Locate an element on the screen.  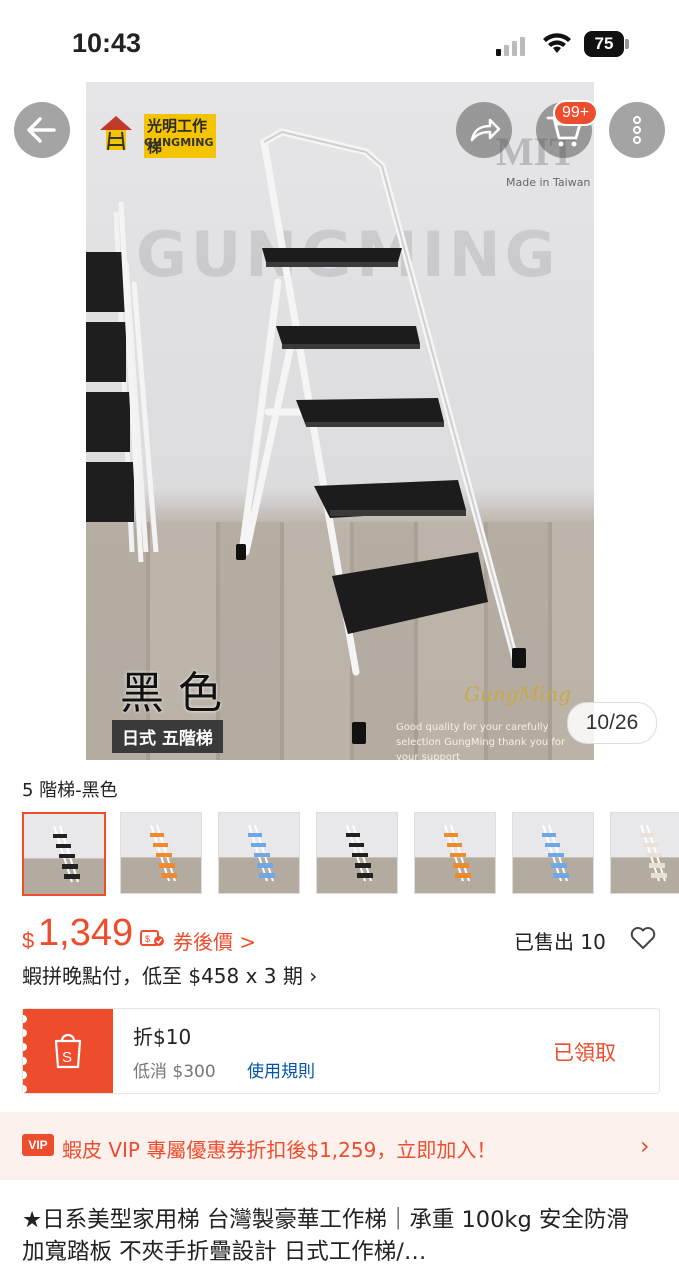
sold-count: 已售出 10 is located at coordinates (560, 942).